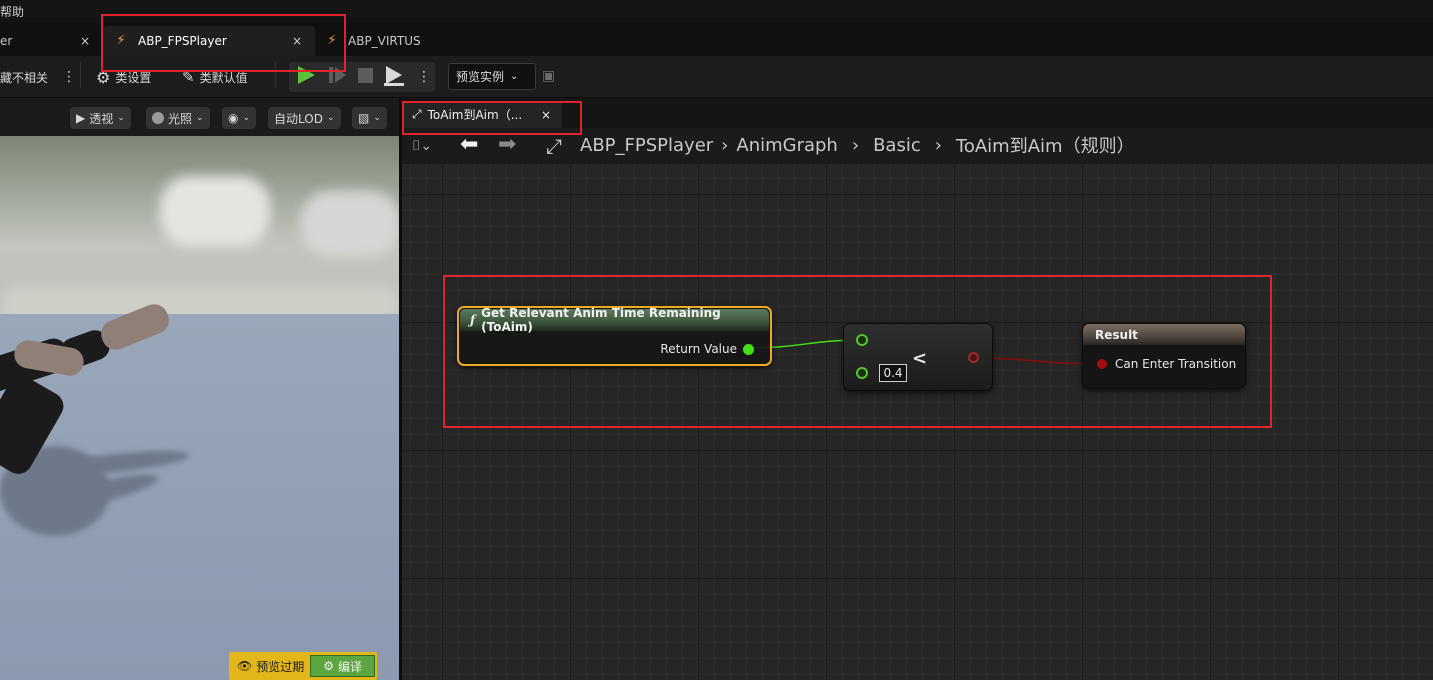 The width and height of the screenshot is (1433, 680). I want to click on float-output-pin, so click(748, 349).